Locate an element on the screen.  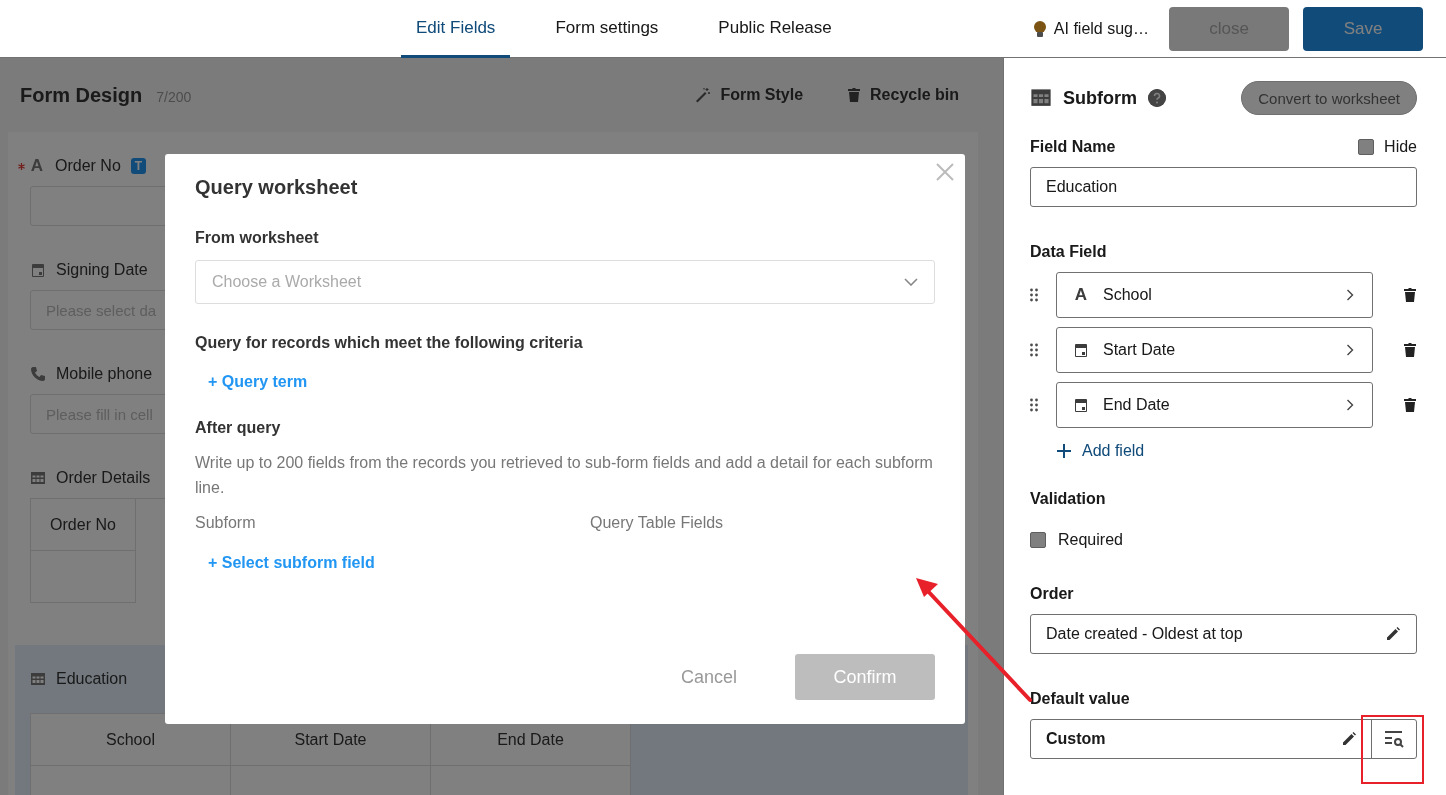
field-label: Order Details is located at coordinates (103, 478).